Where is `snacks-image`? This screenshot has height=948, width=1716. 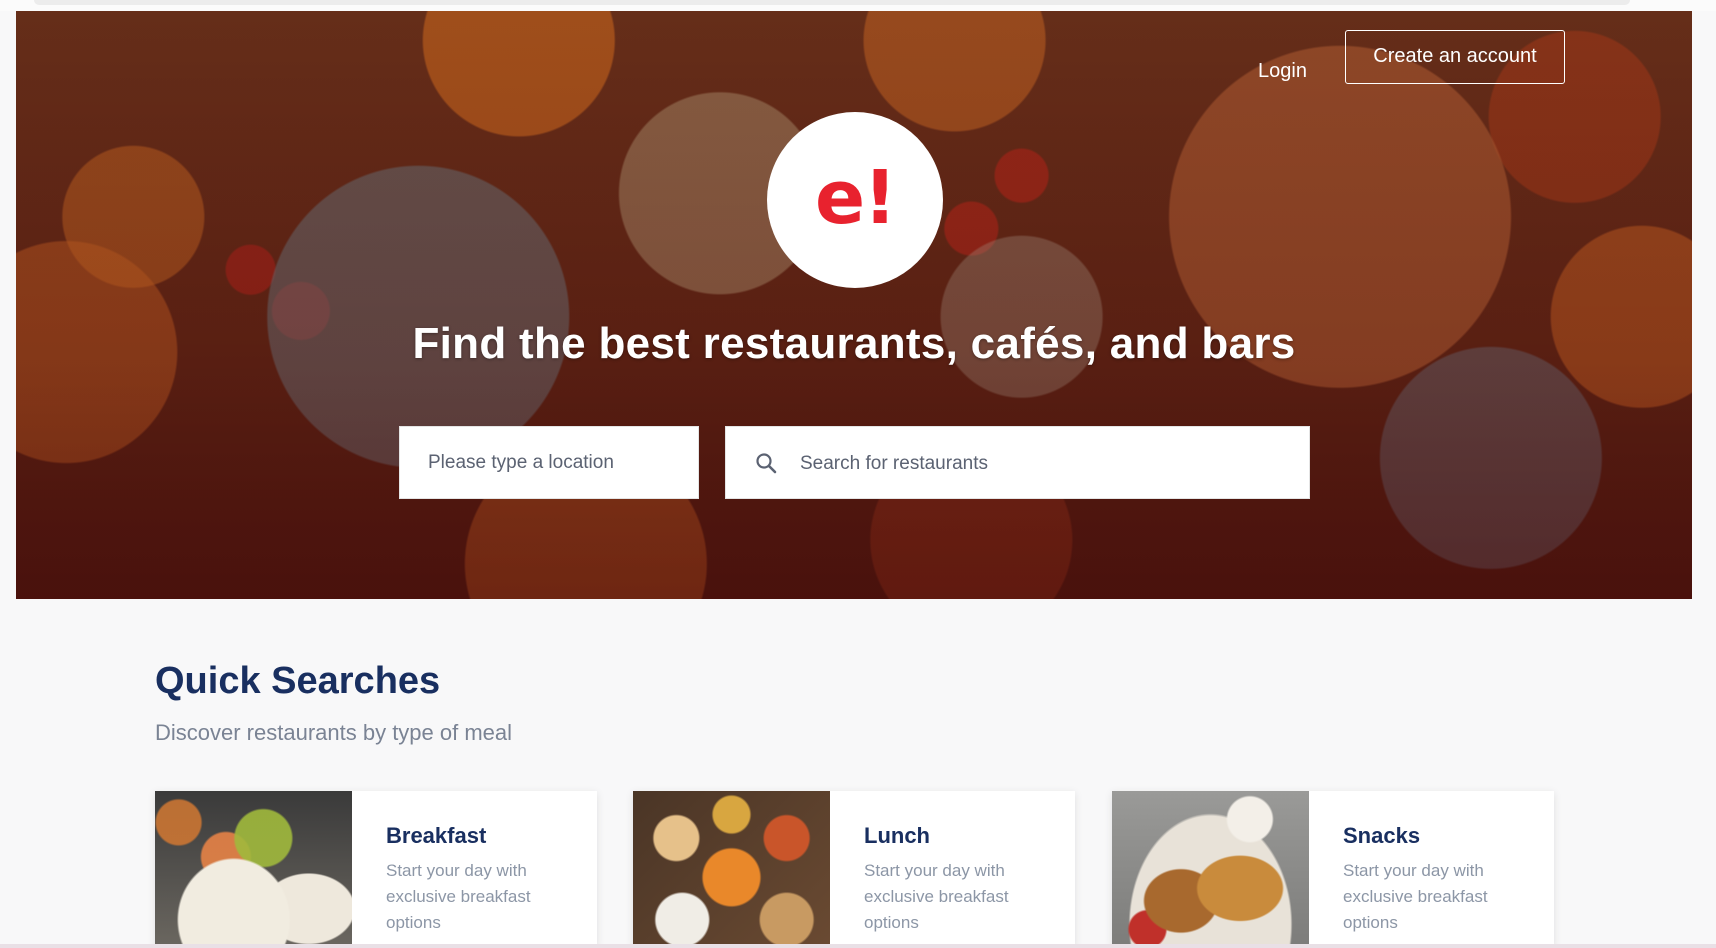 snacks-image is located at coordinates (1210, 869).